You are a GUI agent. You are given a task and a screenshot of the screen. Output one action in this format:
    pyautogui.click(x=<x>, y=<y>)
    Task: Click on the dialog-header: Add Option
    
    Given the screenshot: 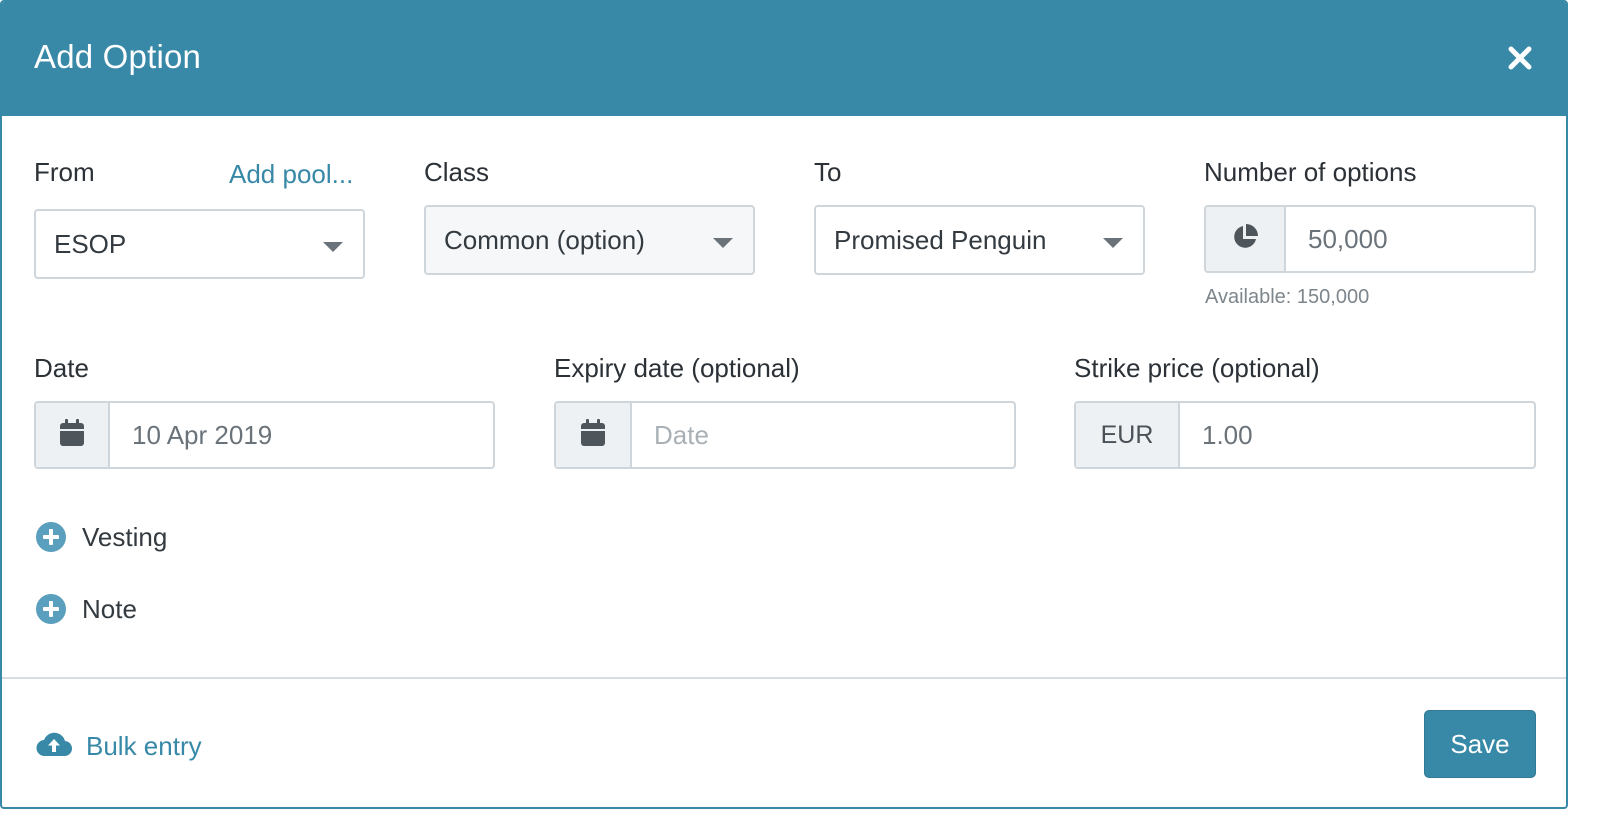 What is the action you would take?
    pyautogui.click(x=784, y=59)
    